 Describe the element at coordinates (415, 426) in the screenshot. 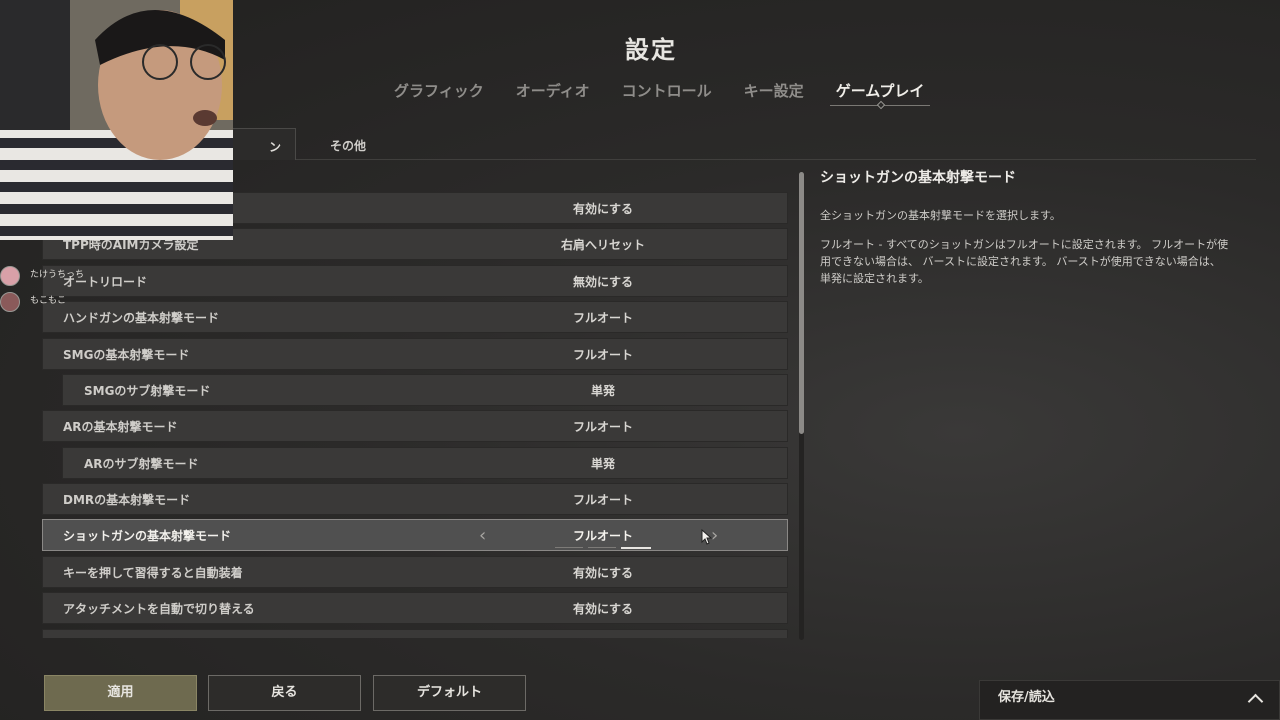

I see `setting-row: ARの基本射撃モード フルオート` at that location.